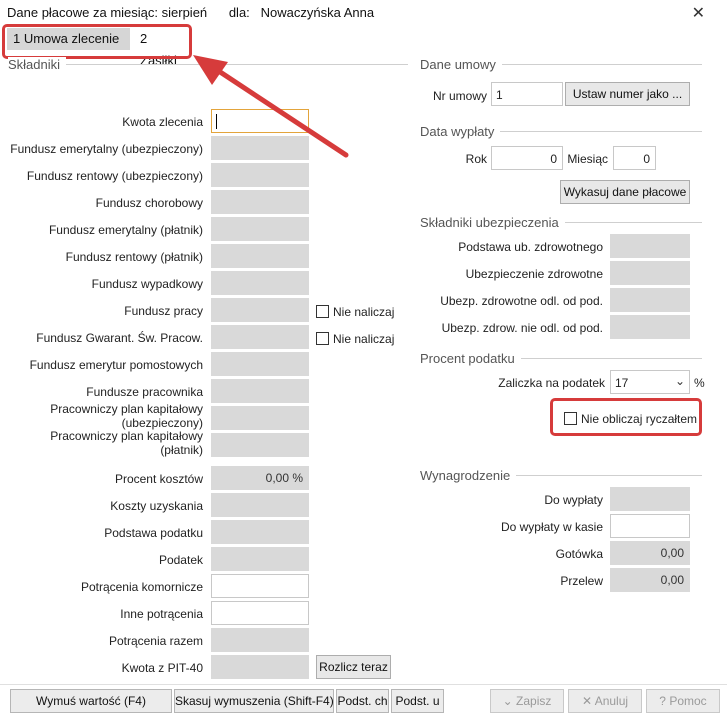 The width and height of the screenshot is (727, 720). I want to click on skladnik-label: Fundusz emerytalny (ubezpieczony), so click(106, 149).